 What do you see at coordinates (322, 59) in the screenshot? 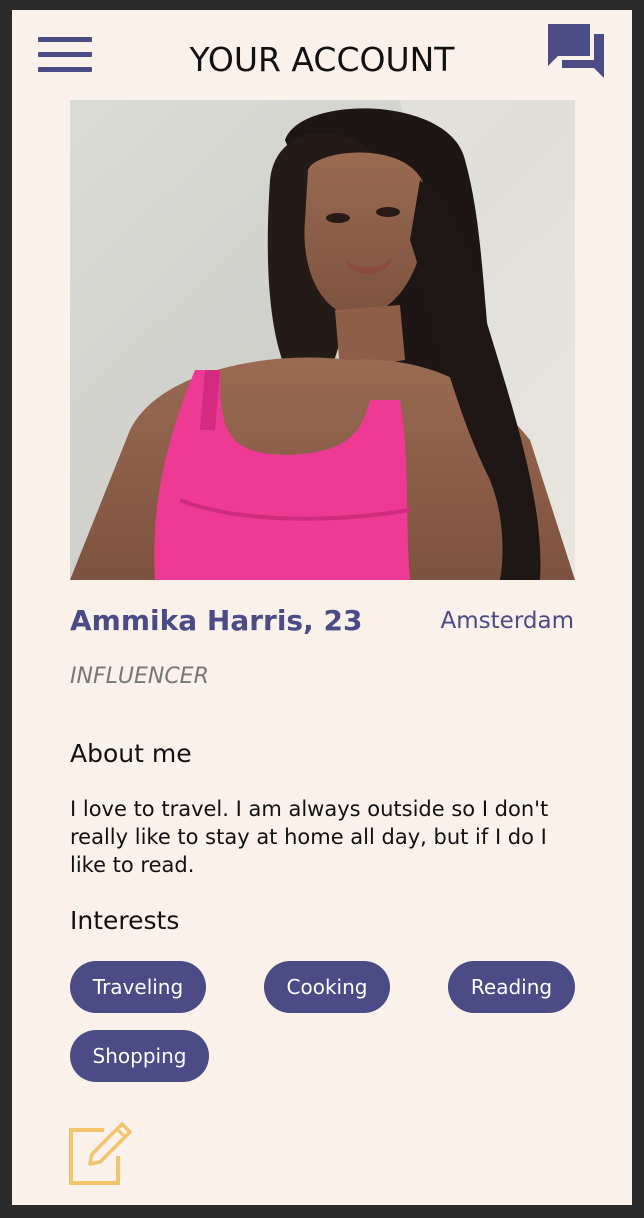
I see `page-title: YOUR ACCOUNT` at bounding box center [322, 59].